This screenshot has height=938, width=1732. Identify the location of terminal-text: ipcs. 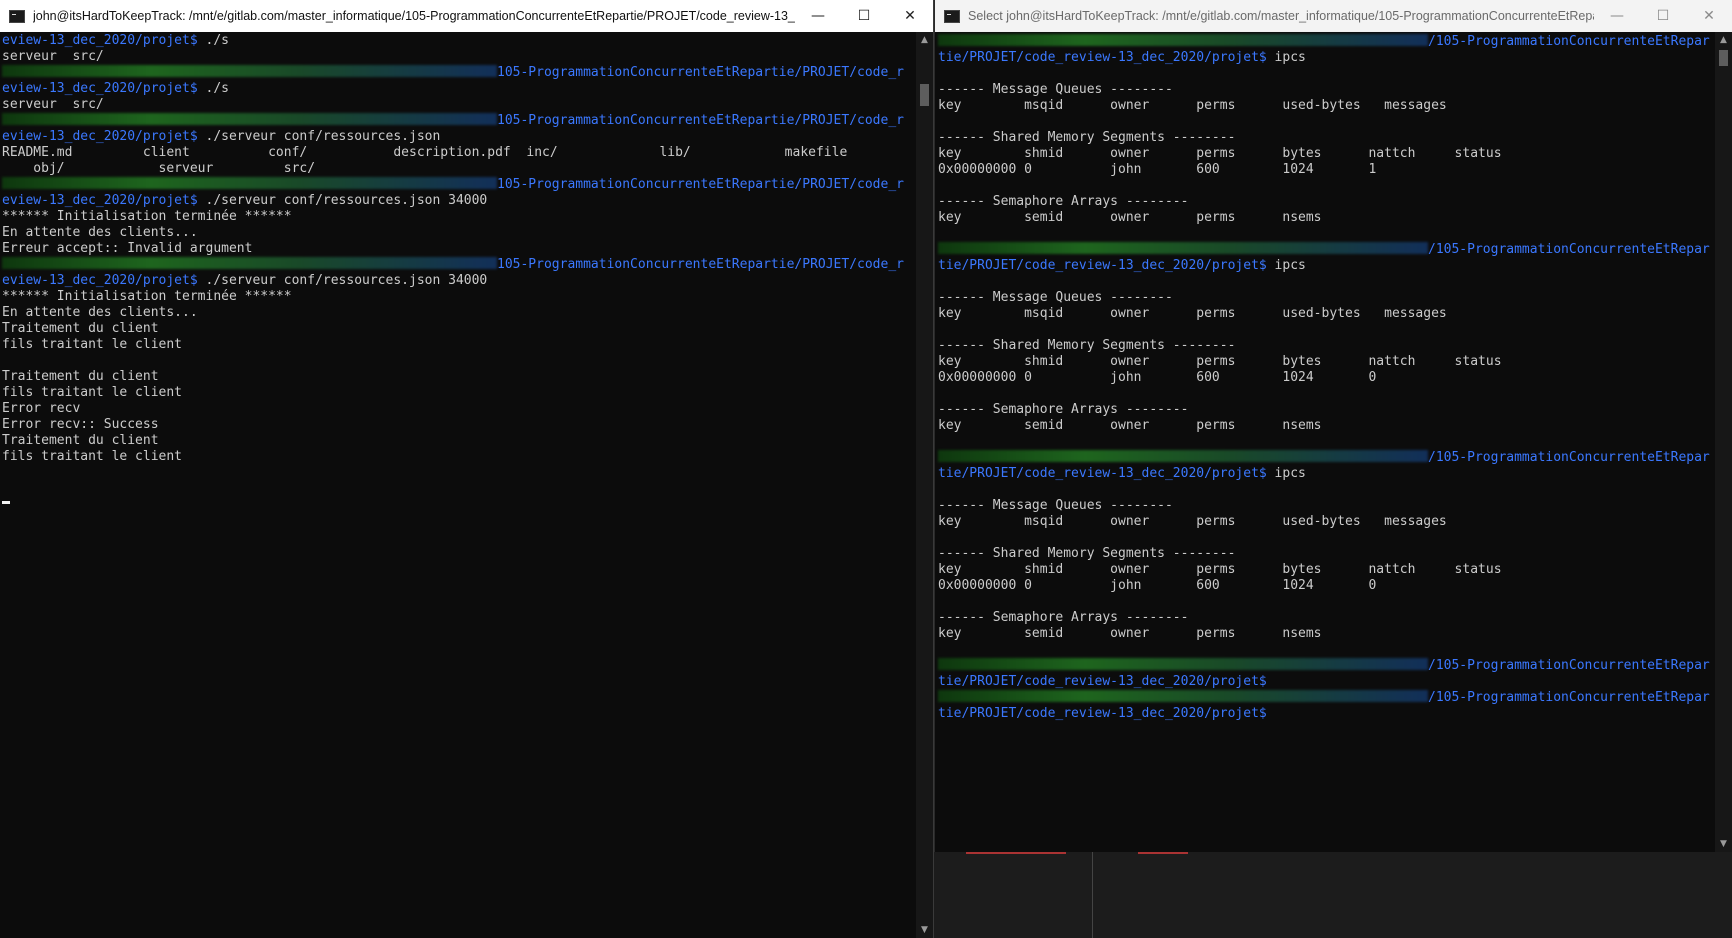
(1286, 265).